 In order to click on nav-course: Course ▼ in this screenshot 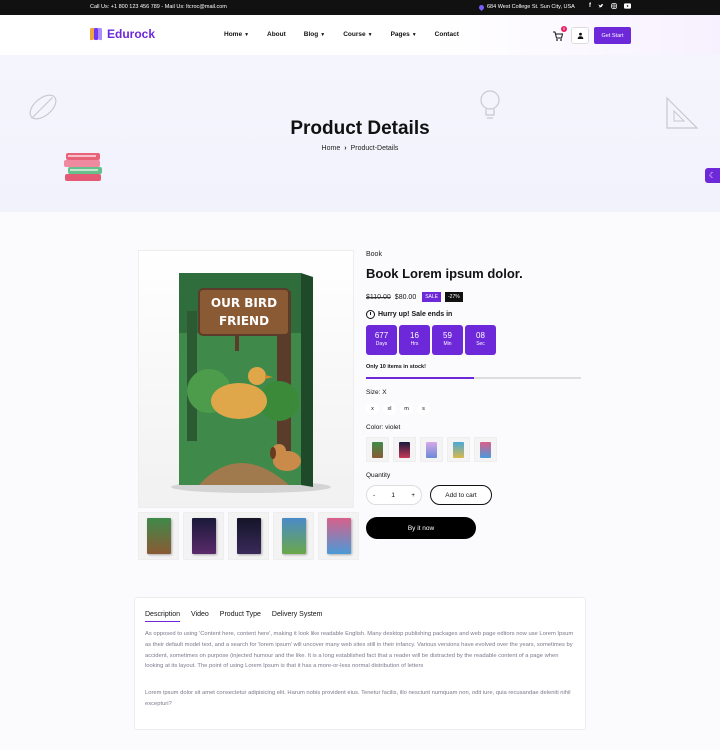, I will do `click(357, 34)`.